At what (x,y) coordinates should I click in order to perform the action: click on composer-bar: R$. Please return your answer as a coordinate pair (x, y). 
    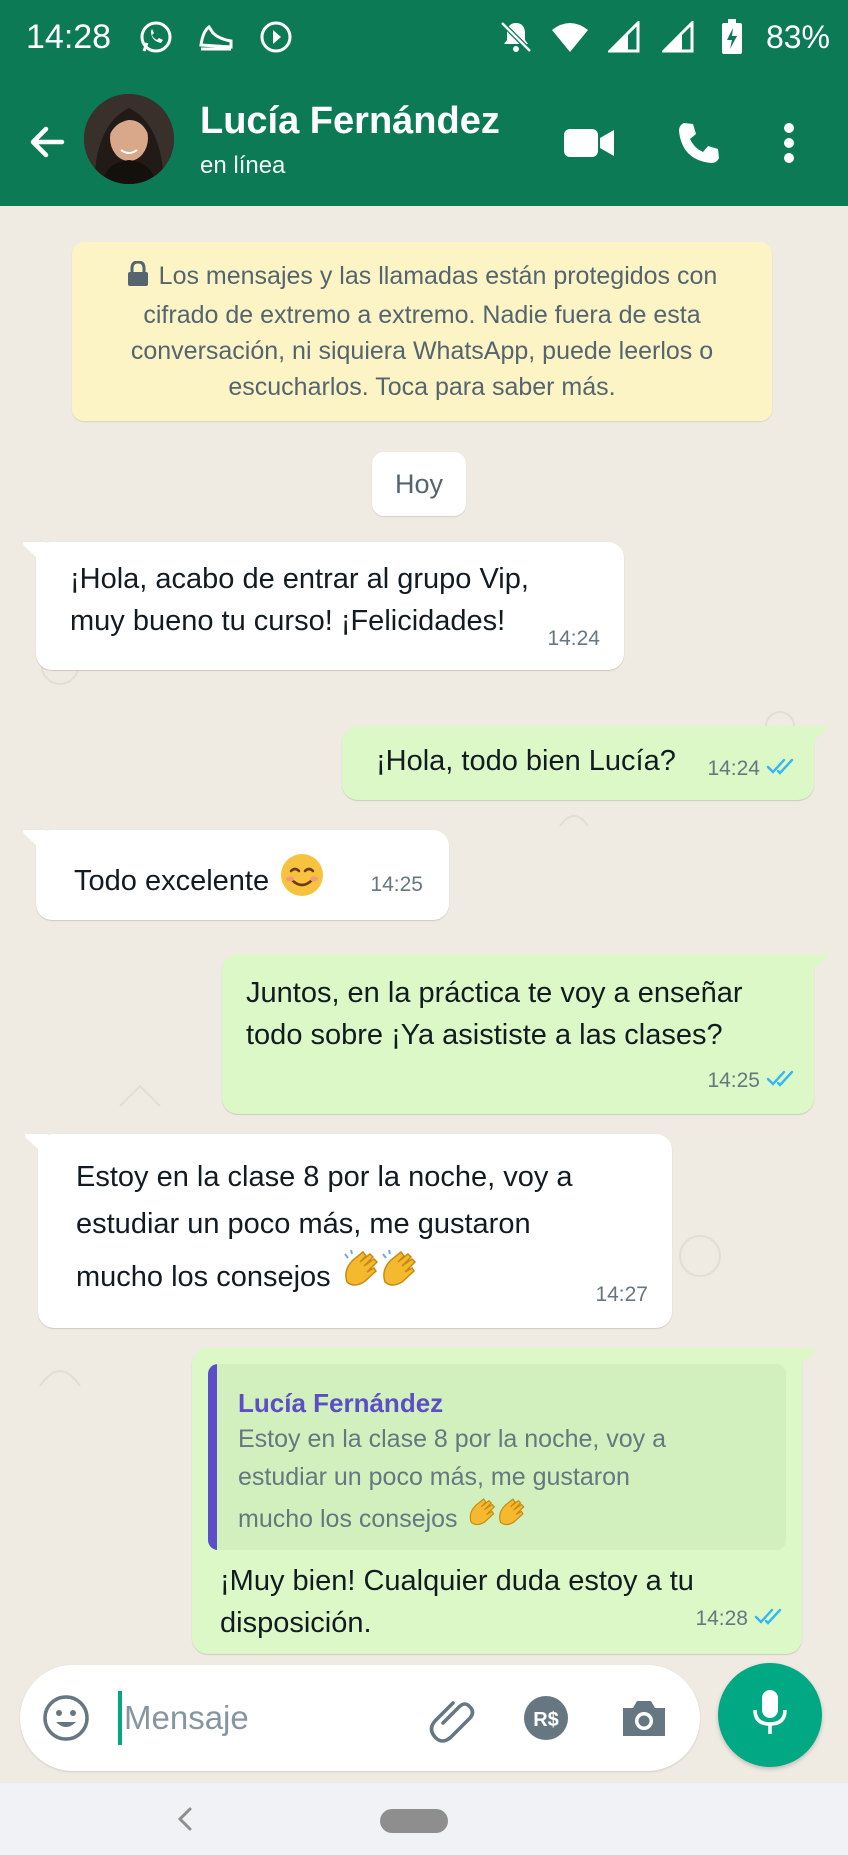
    Looking at the image, I should click on (424, 1721).